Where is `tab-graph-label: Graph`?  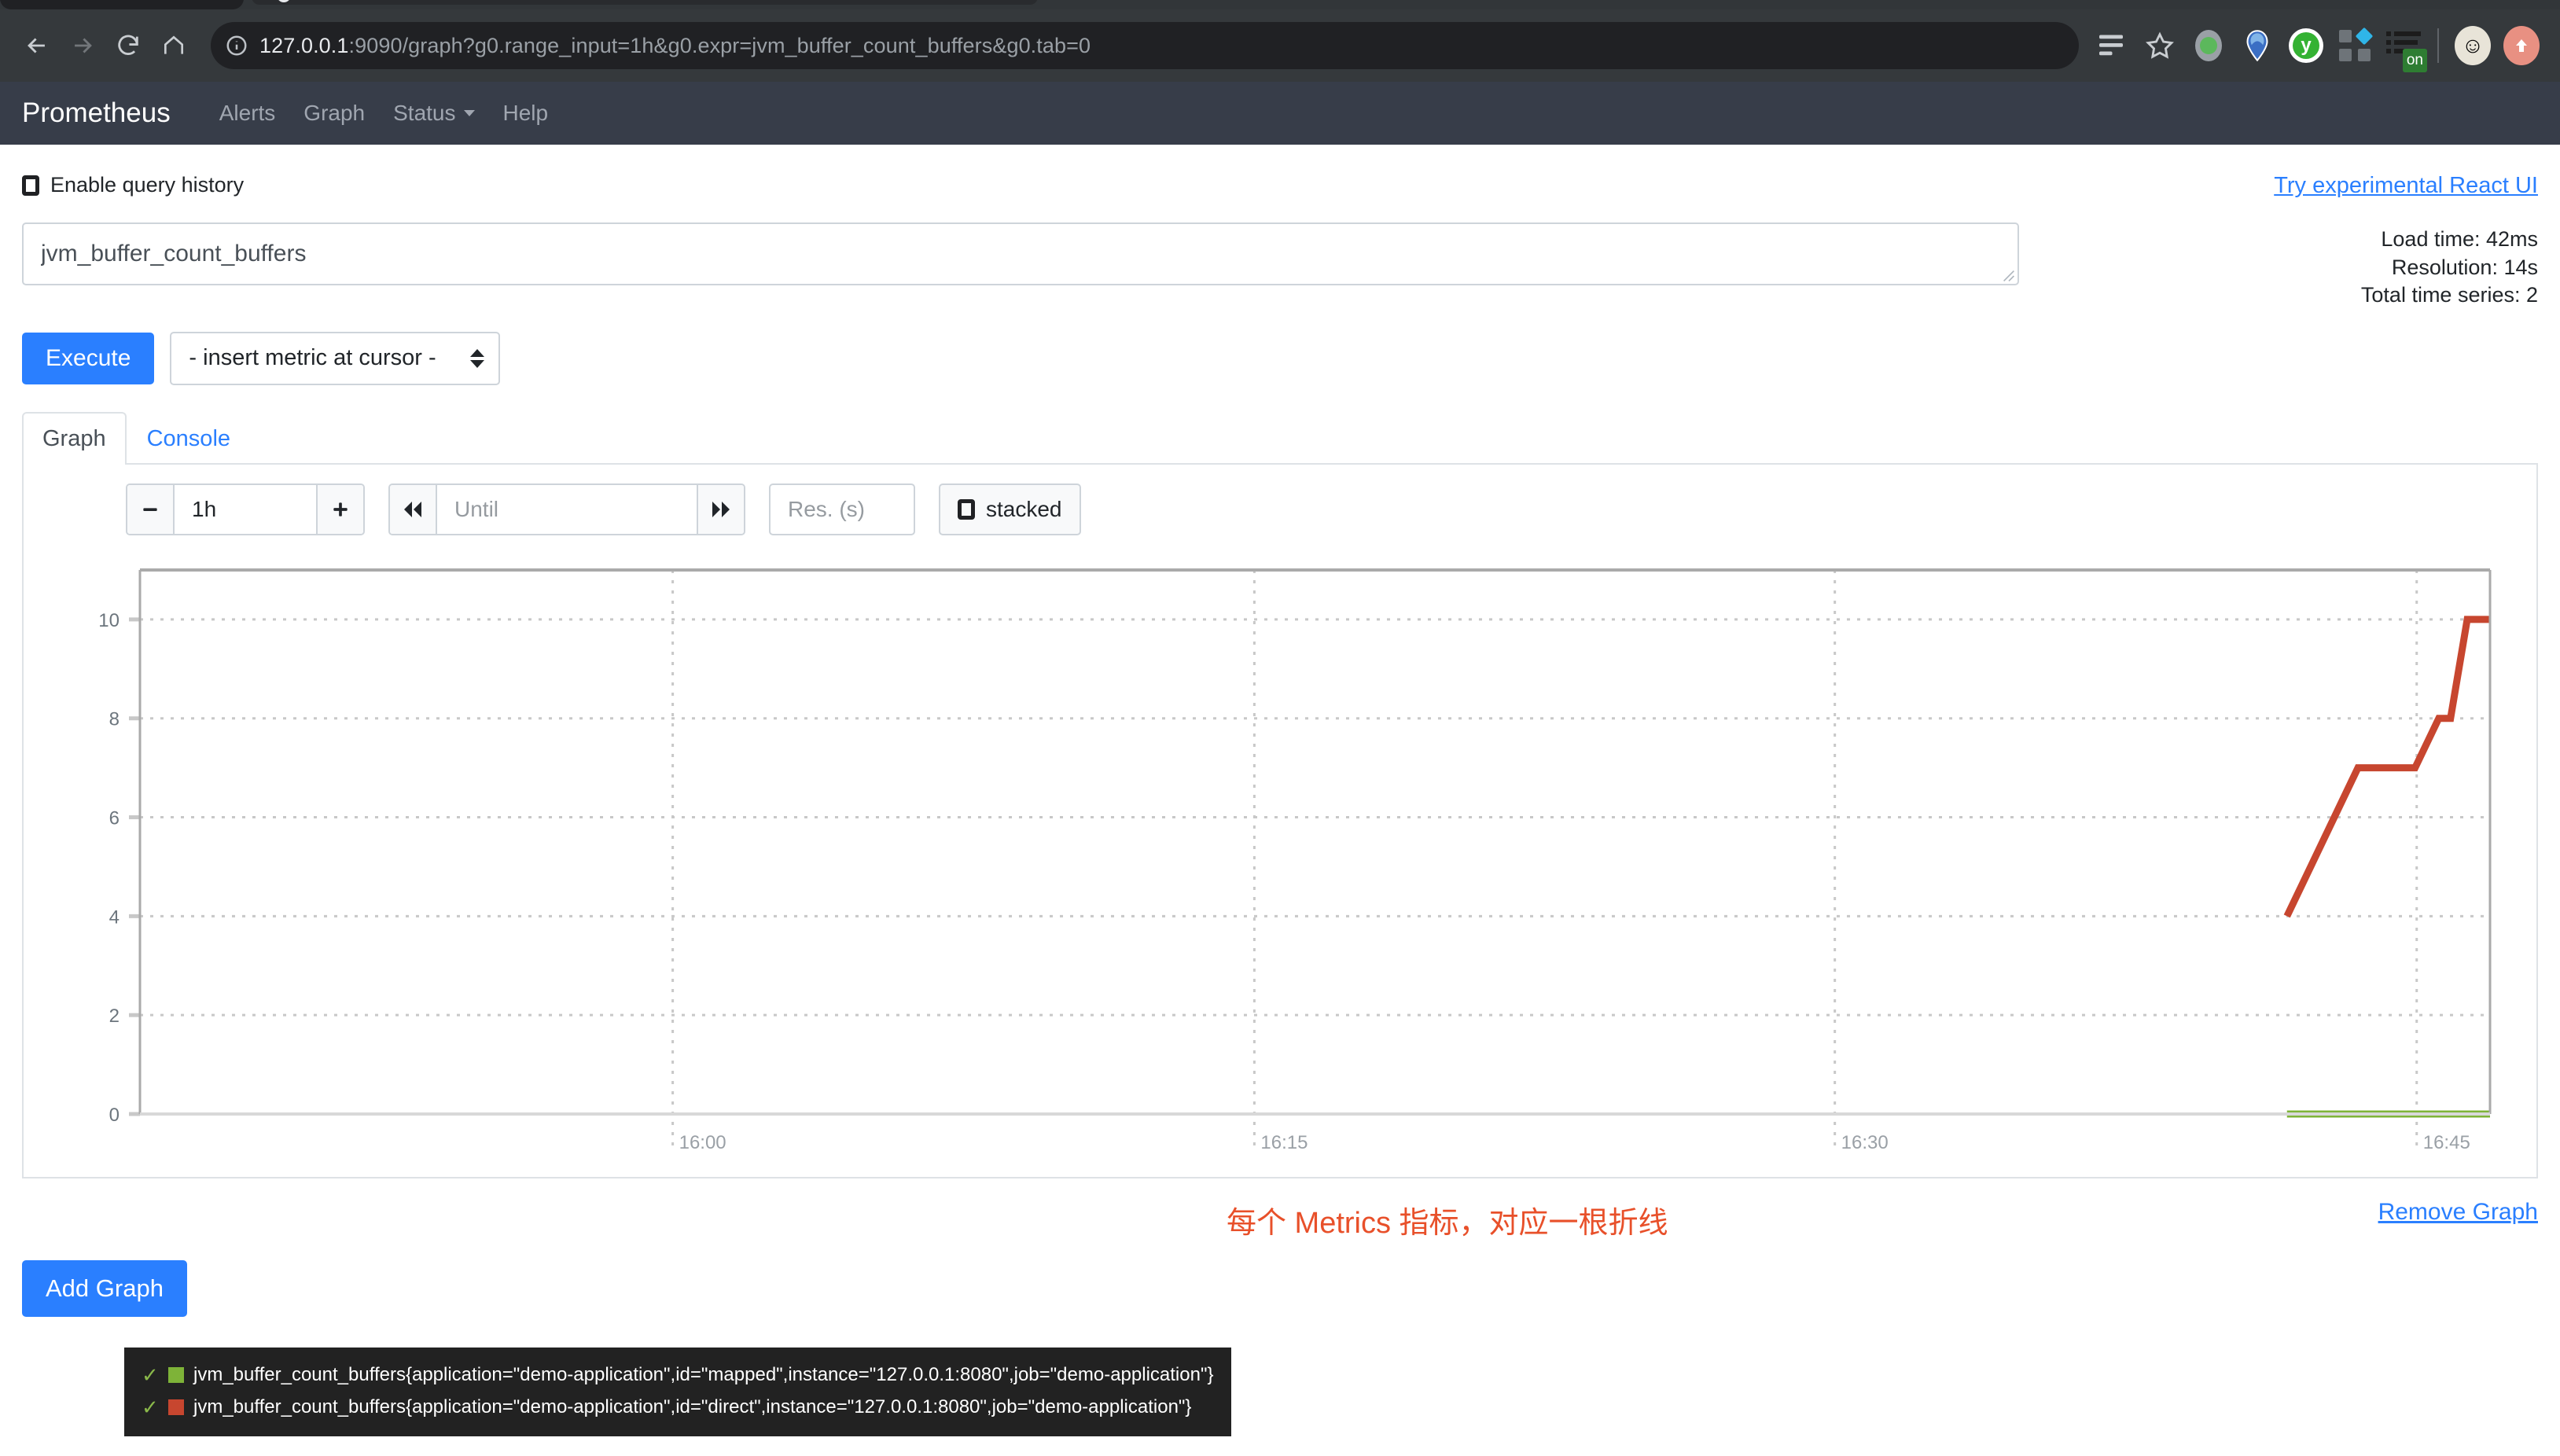 tab-graph-label: Graph is located at coordinates (74, 438).